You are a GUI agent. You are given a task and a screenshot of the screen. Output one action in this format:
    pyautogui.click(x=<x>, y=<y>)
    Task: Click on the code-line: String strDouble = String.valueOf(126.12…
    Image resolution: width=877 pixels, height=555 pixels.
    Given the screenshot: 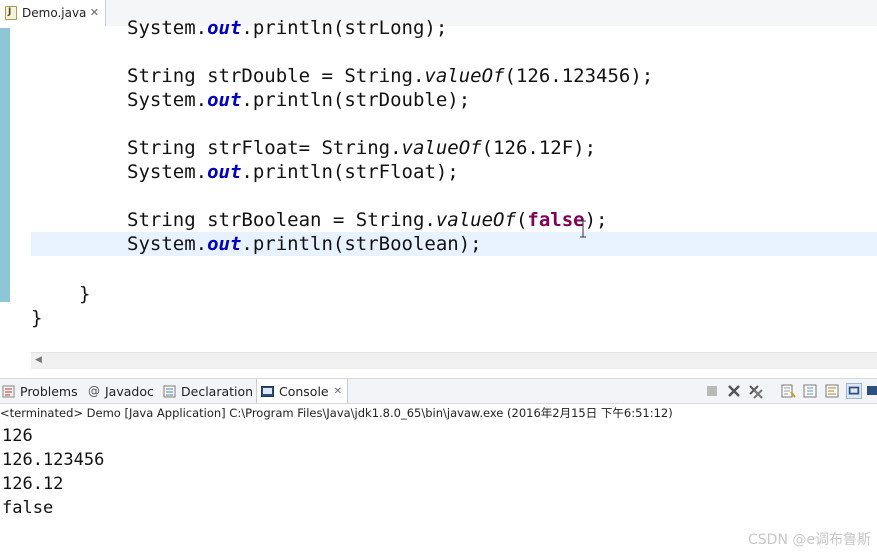 What is the action you would take?
    pyautogui.click(x=390, y=76)
    